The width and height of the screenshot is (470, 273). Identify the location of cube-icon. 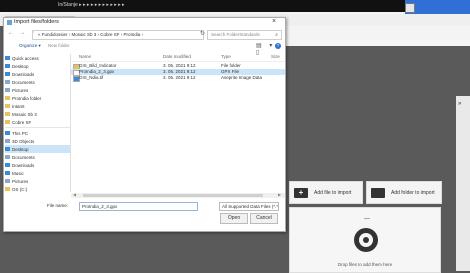
(7, 141).